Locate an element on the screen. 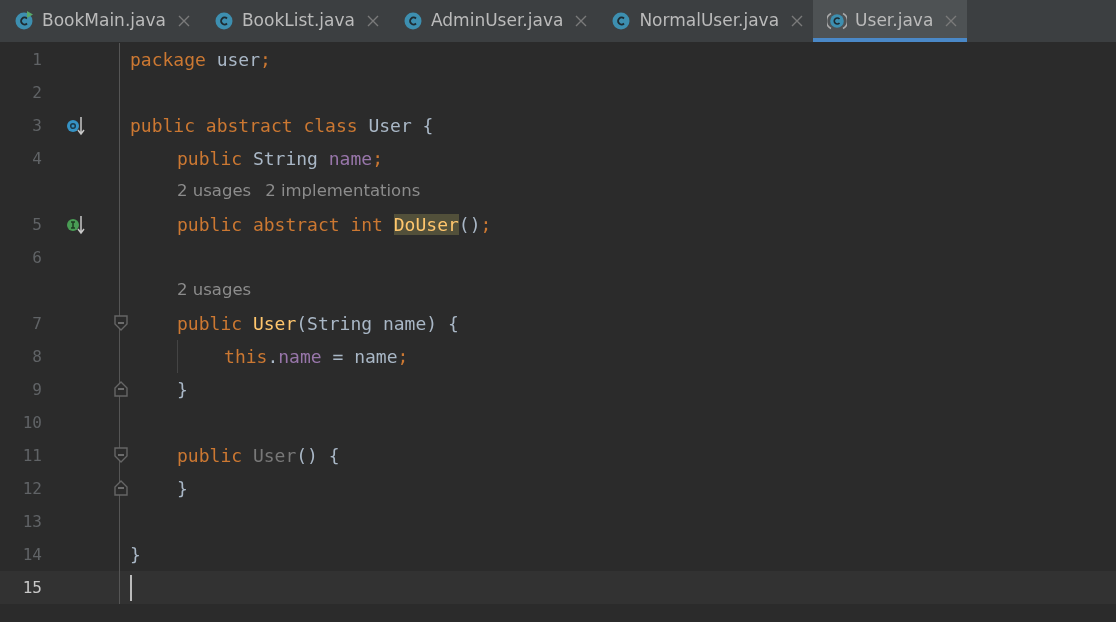 The image size is (1116, 622). line-number: 11 is located at coordinates (32, 455).